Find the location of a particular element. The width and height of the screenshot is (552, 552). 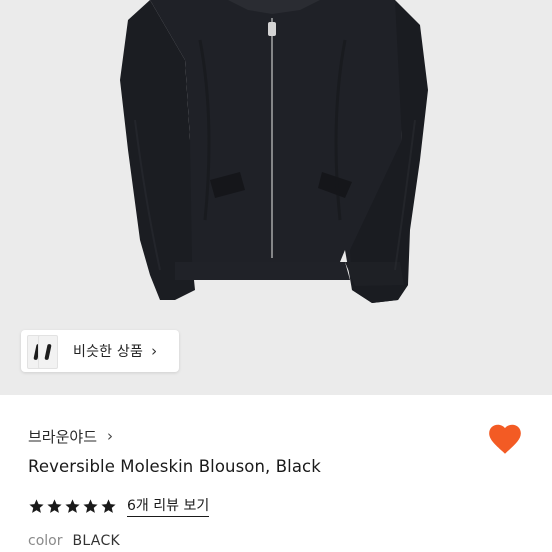

similar-products-thumbnail is located at coordinates (42, 351).